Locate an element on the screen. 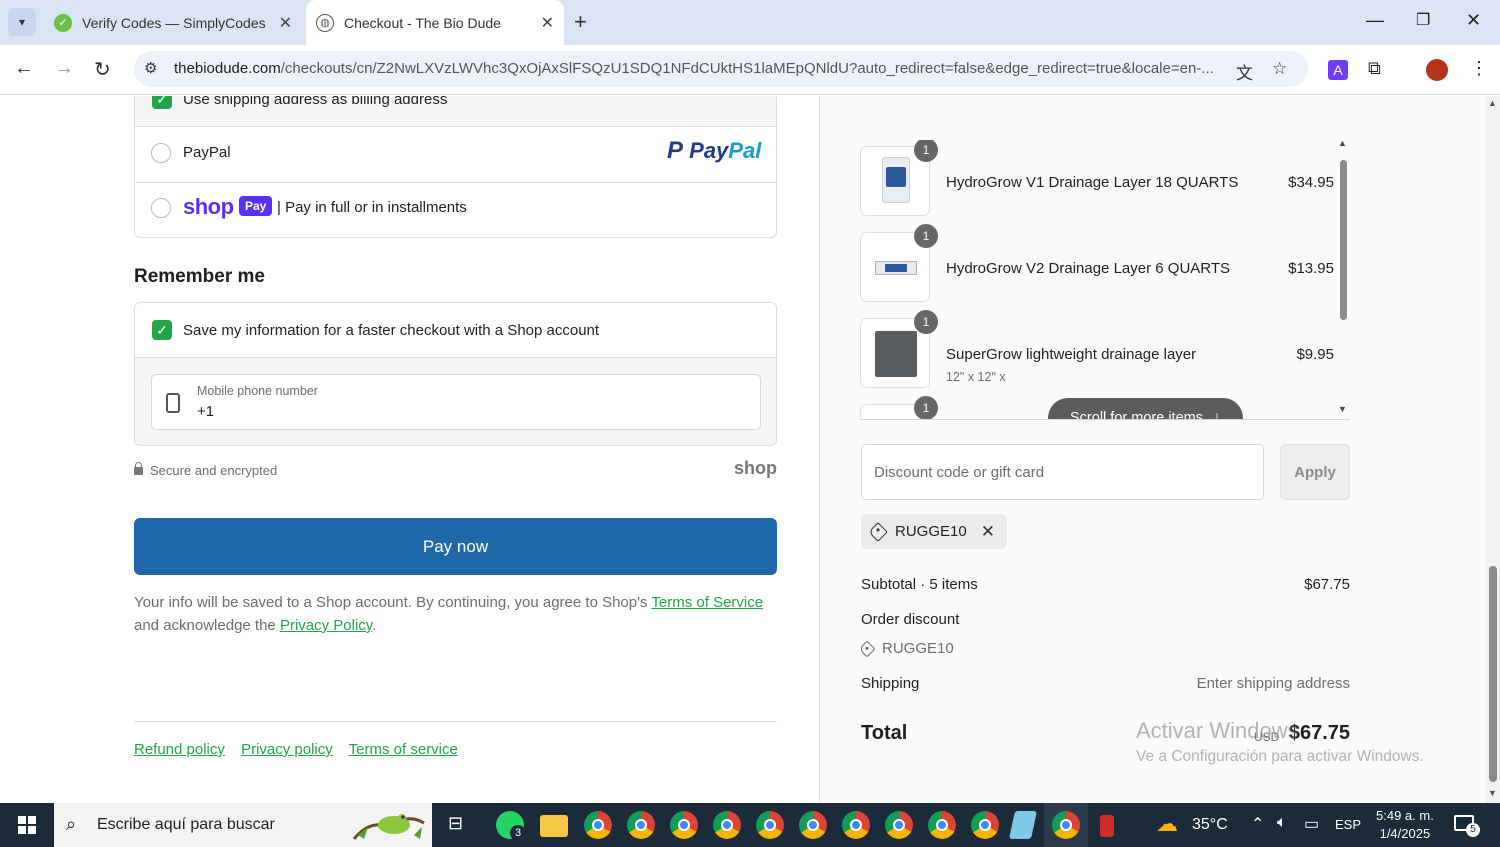 This screenshot has height=847, width=1500. total-label: Total is located at coordinates (884, 733).